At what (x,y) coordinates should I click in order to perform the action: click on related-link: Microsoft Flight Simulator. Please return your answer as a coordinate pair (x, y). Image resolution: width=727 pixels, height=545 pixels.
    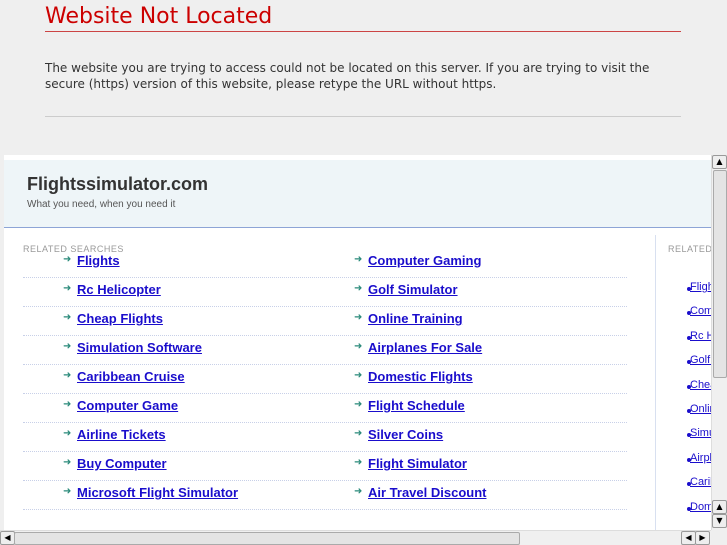
    Looking at the image, I should click on (157, 492).